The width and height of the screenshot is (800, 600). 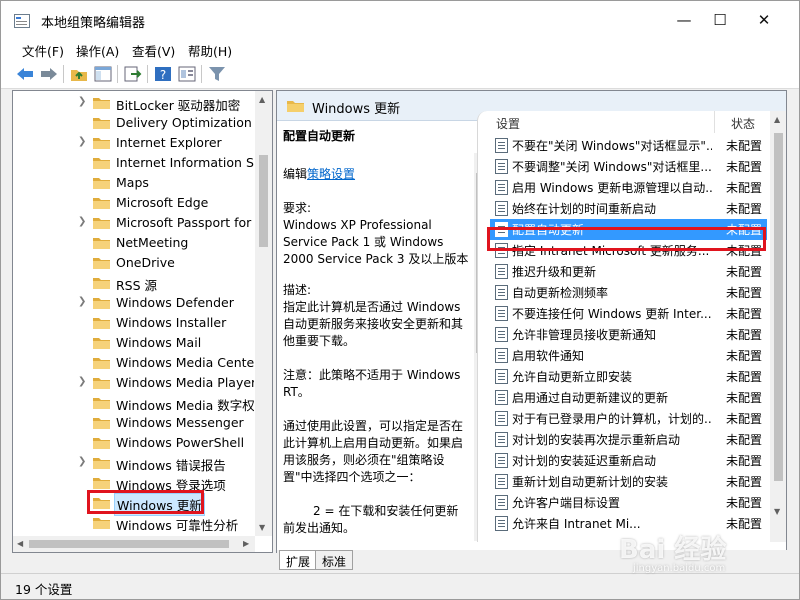 What do you see at coordinates (400, 20) in the screenshot?
I see `title-bar: 本地组策略编辑器 — ☐ ✕` at bounding box center [400, 20].